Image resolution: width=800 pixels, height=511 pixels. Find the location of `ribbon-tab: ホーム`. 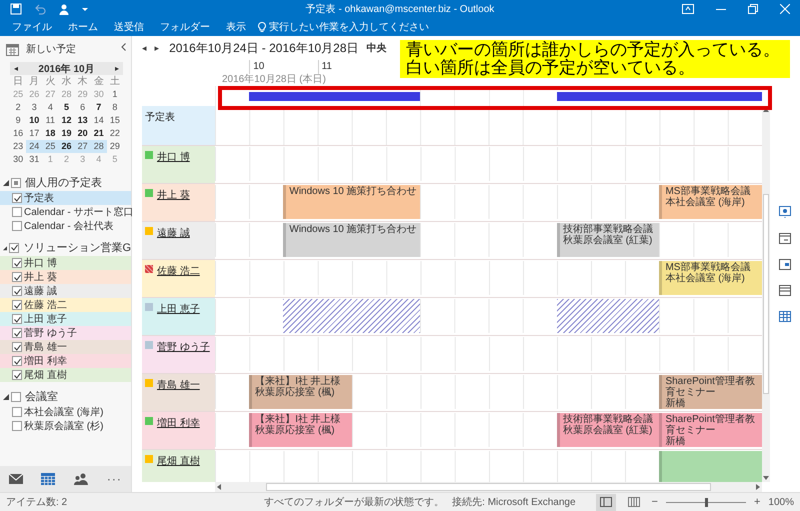

ribbon-tab: ホーム is located at coordinates (83, 27).